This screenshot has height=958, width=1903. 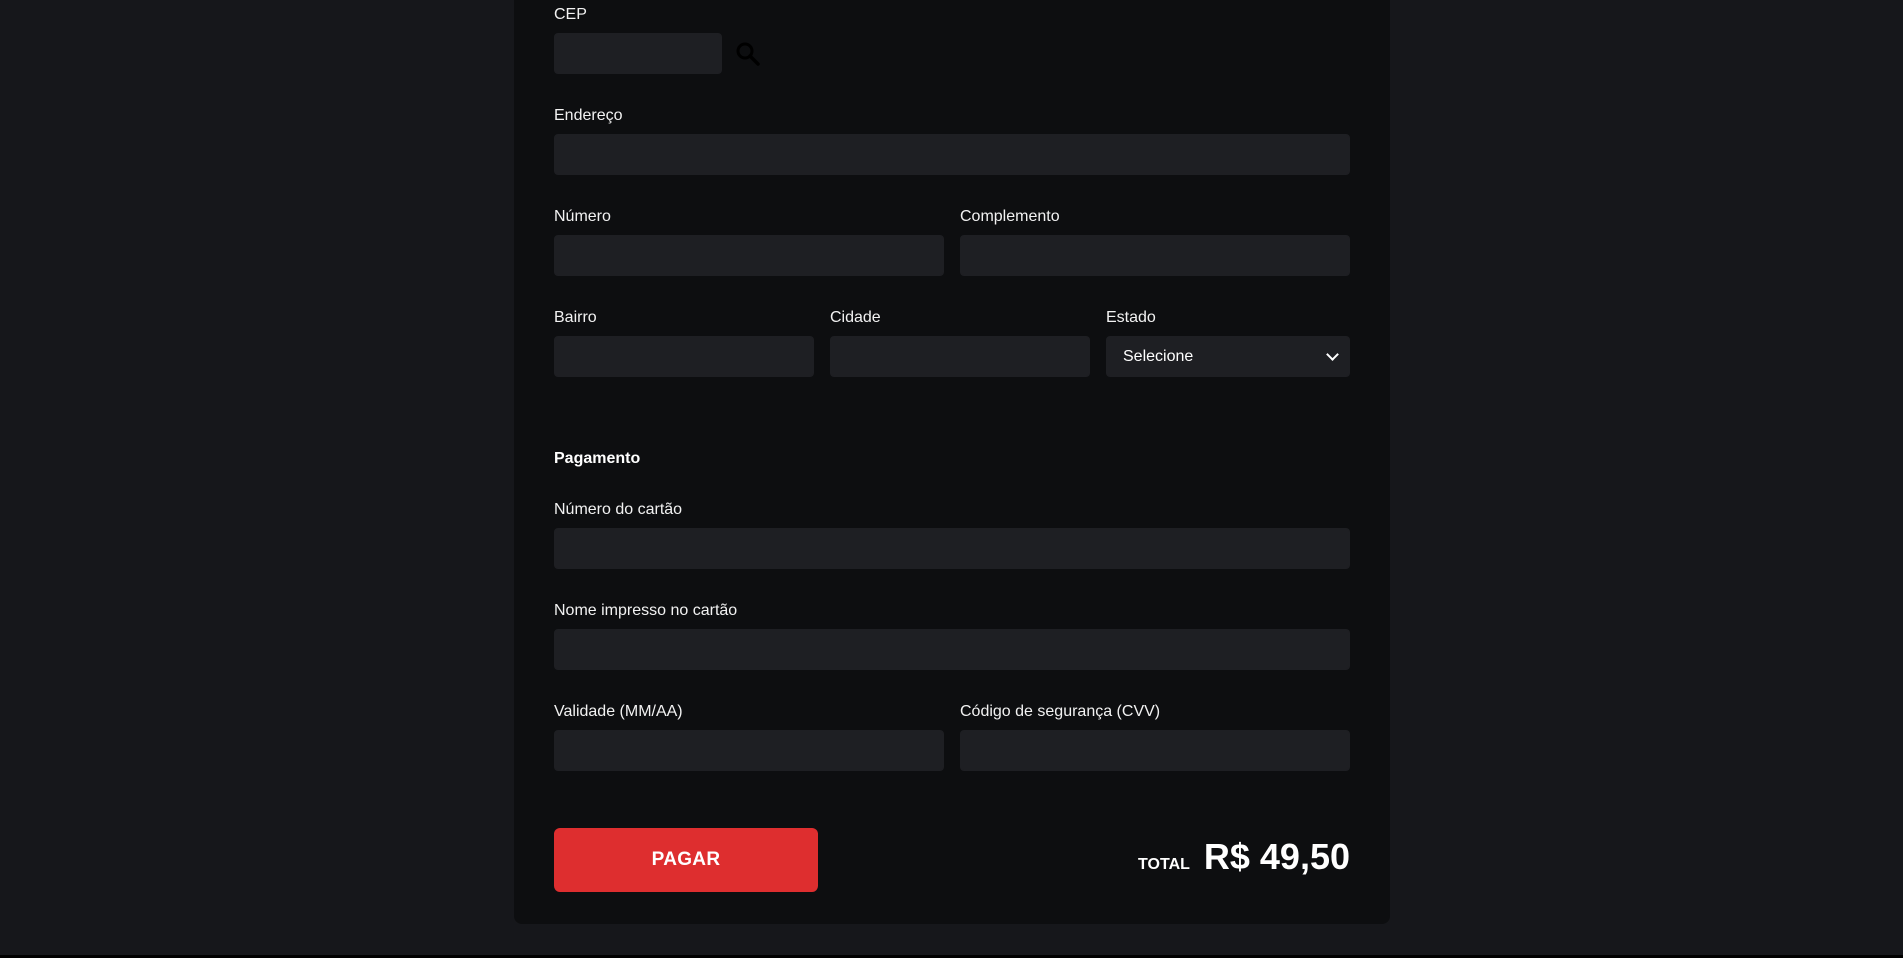 What do you see at coordinates (952, 548) in the screenshot?
I see `card-number-input` at bounding box center [952, 548].